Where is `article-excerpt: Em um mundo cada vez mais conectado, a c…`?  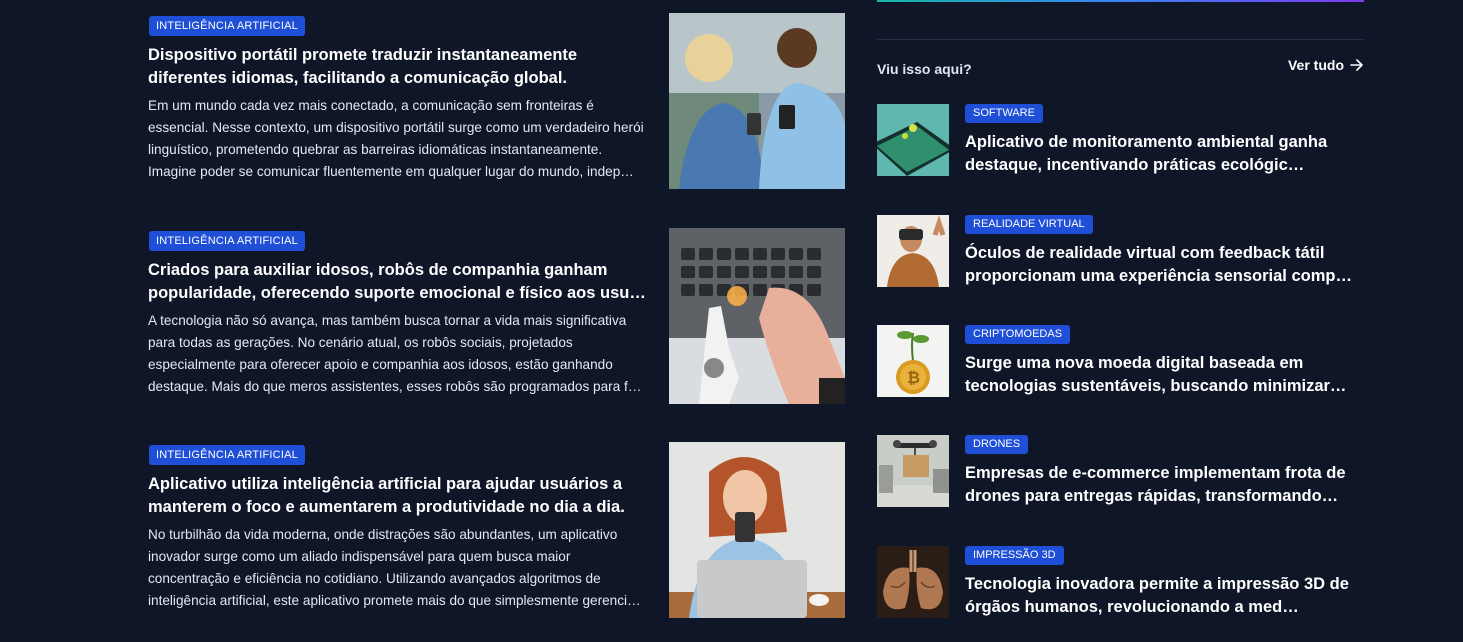 article-excerpt: Em um mundo cada vez mais conectado, a c… is located at coordinates (396, 138).